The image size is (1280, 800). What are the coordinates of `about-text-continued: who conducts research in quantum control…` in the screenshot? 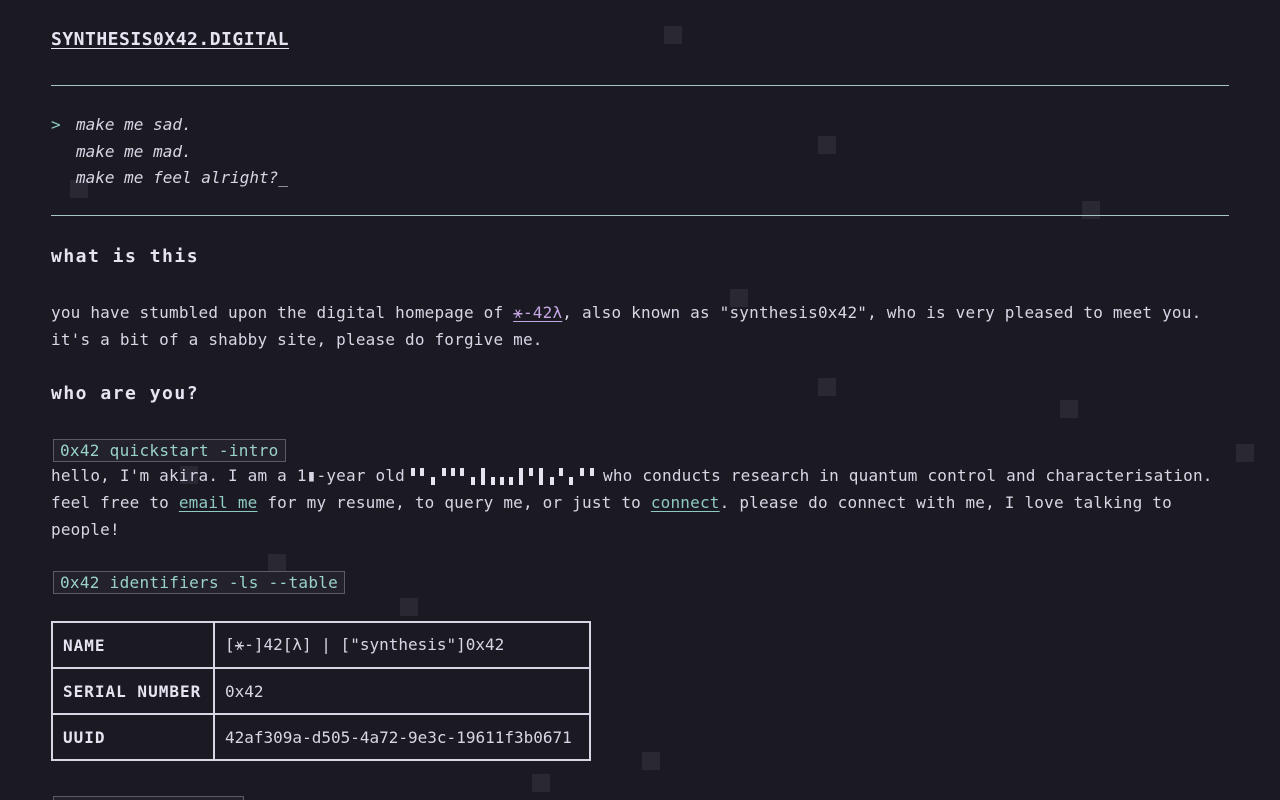 It's located at (907, 475).